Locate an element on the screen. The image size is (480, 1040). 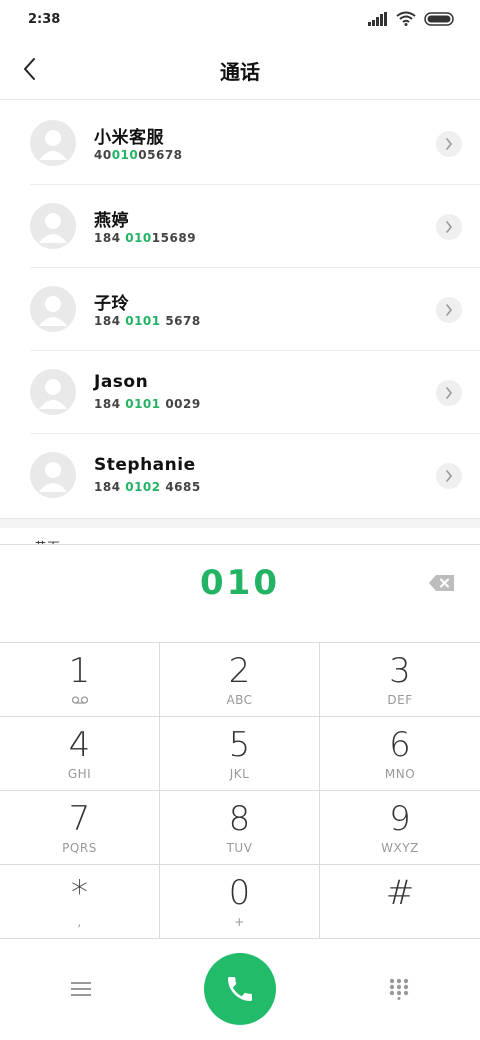
number-prefix: 40 is located at coordinates (103, 155).